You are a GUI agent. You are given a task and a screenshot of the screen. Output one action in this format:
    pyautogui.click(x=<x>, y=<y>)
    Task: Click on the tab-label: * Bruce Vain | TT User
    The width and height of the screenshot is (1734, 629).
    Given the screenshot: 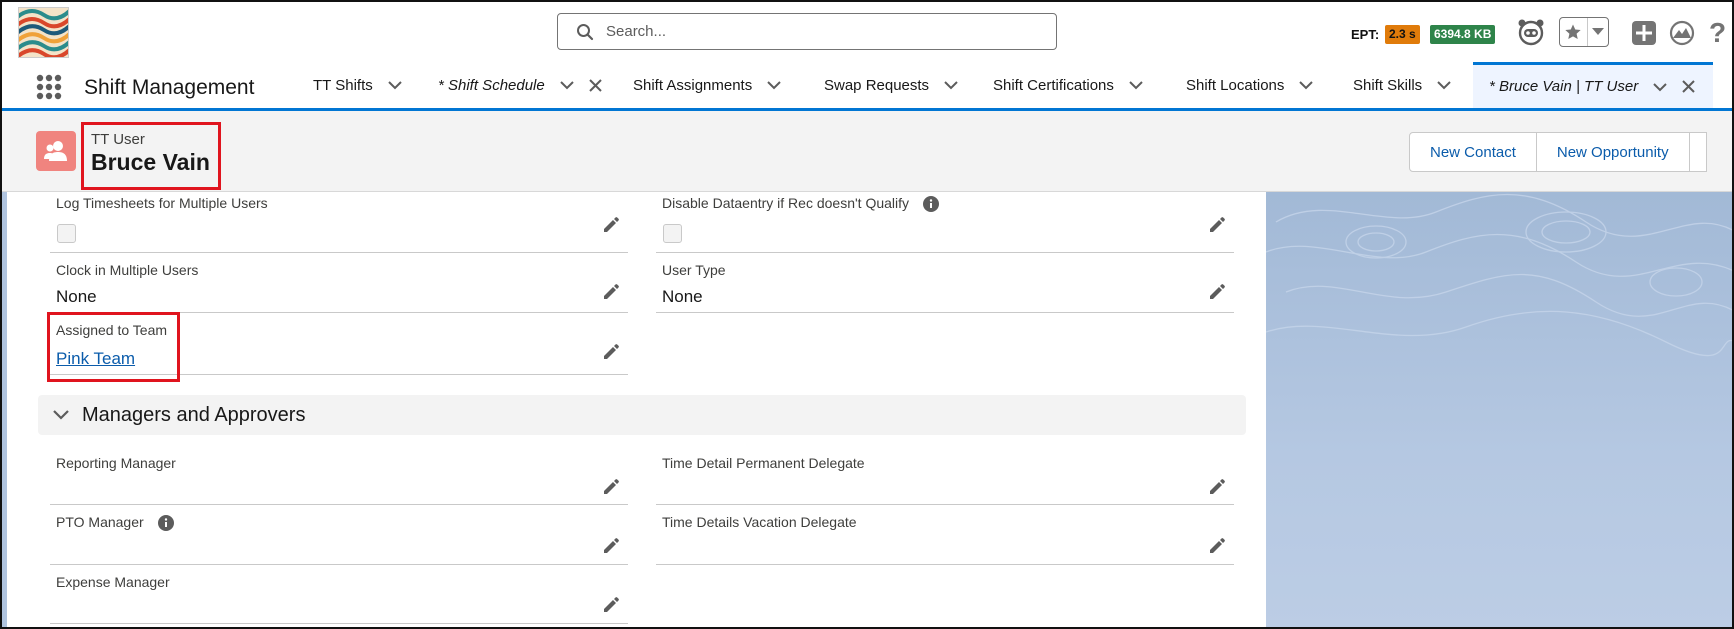 What is the action you would take?
    pyautogui.click(x=1564, y=86)
    